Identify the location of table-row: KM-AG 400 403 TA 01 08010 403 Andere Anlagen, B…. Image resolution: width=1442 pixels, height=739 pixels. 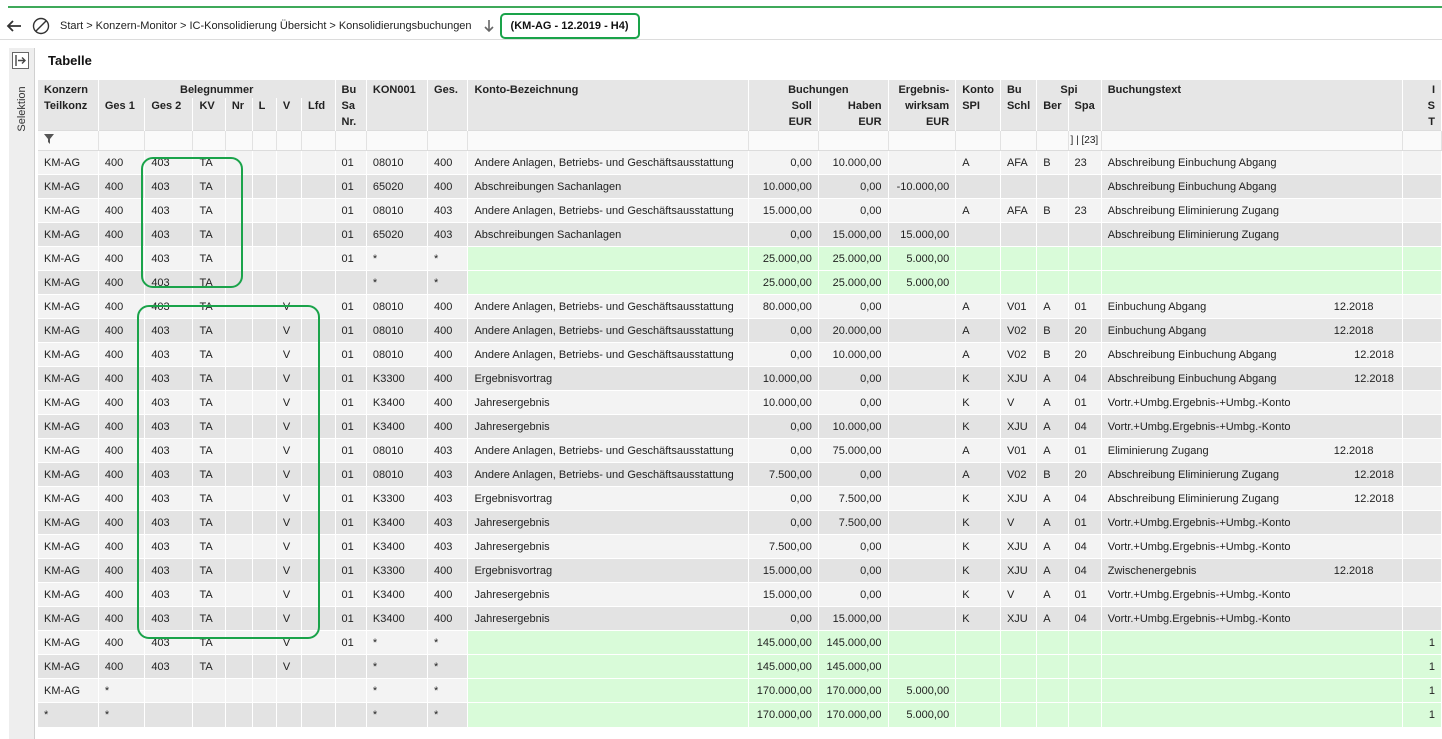
(740, 210).